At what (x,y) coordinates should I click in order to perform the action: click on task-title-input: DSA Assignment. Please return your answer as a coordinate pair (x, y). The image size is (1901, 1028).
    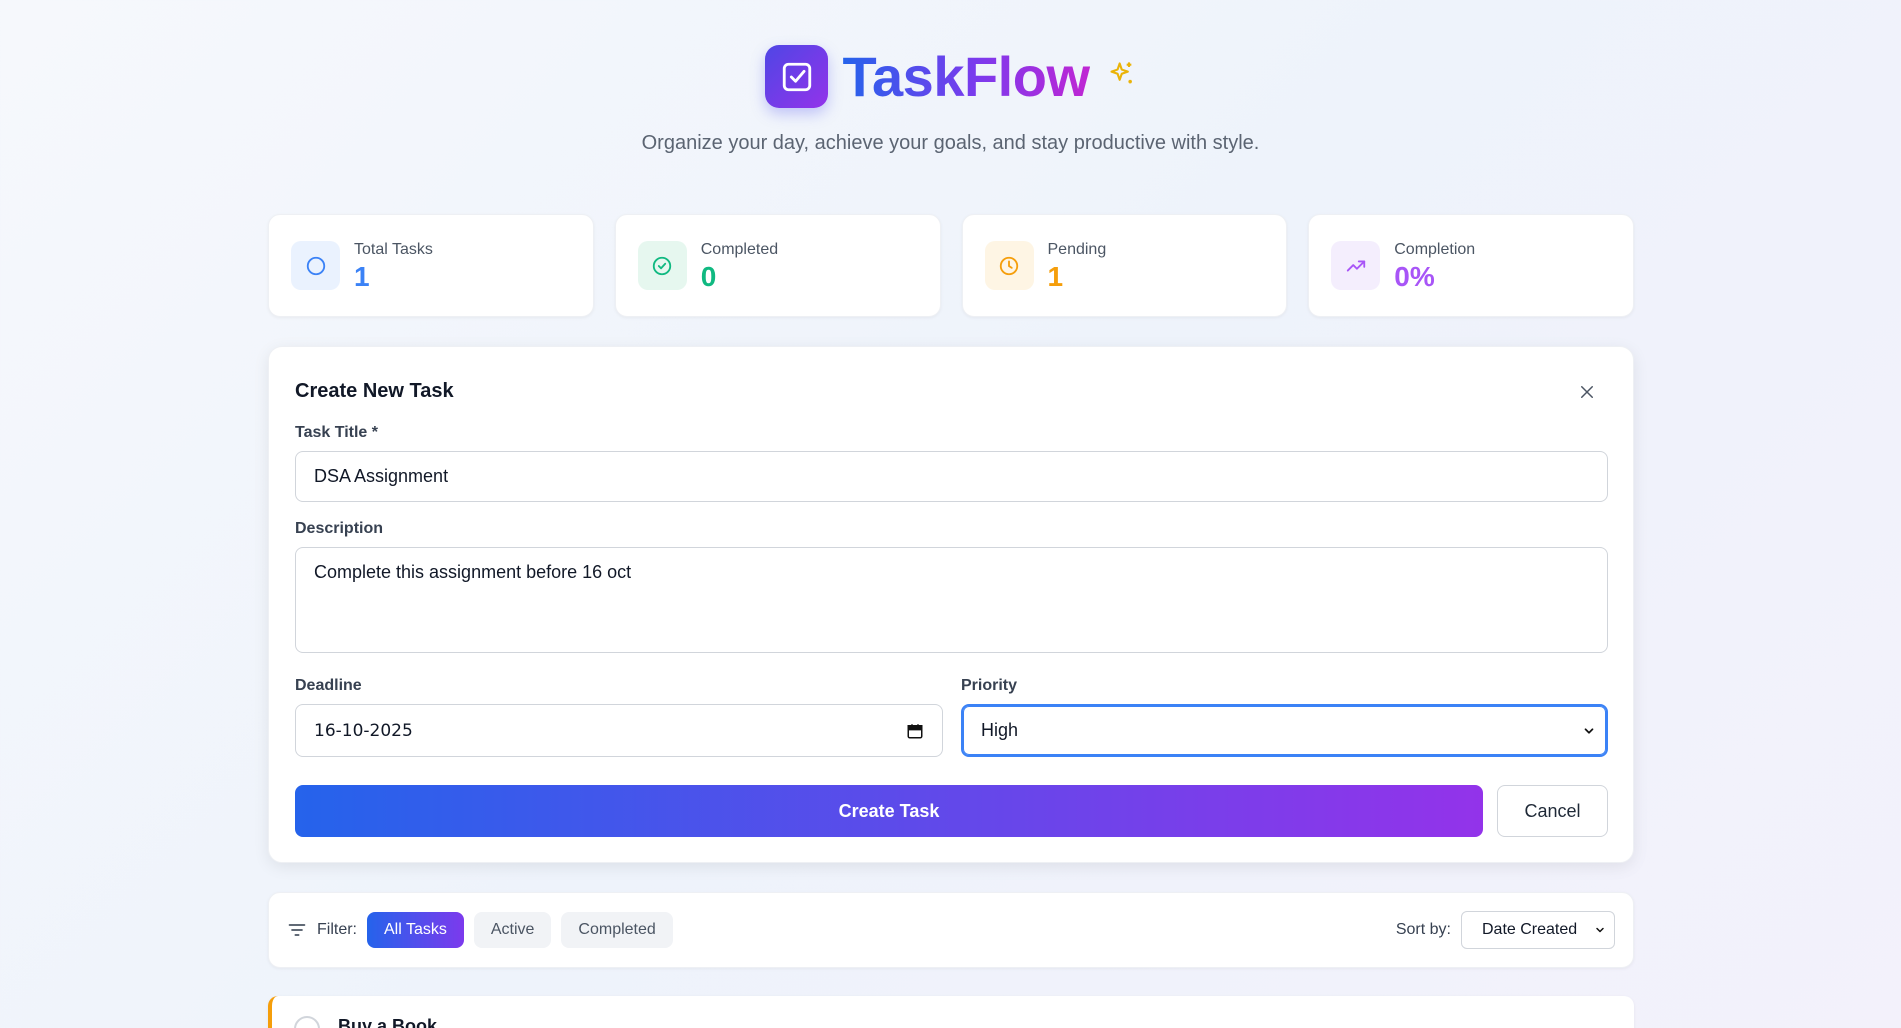
    Looking at the image, I should click on (951, 476).